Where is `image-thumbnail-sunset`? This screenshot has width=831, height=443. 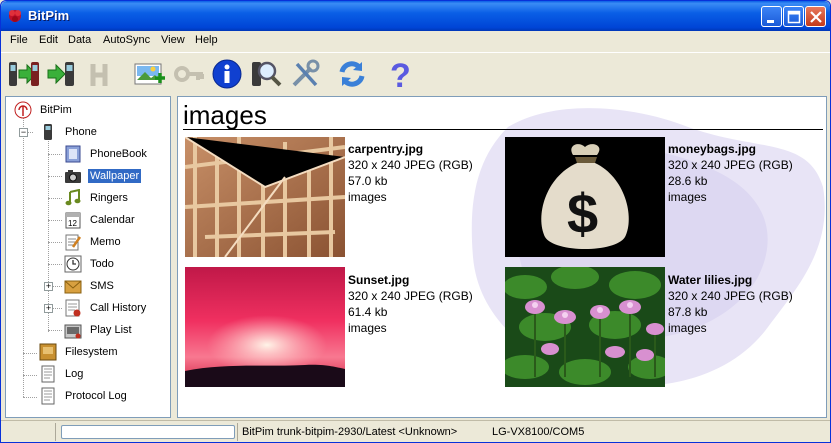
image-thumbnail-sunset is located at coordinates (265, 327).